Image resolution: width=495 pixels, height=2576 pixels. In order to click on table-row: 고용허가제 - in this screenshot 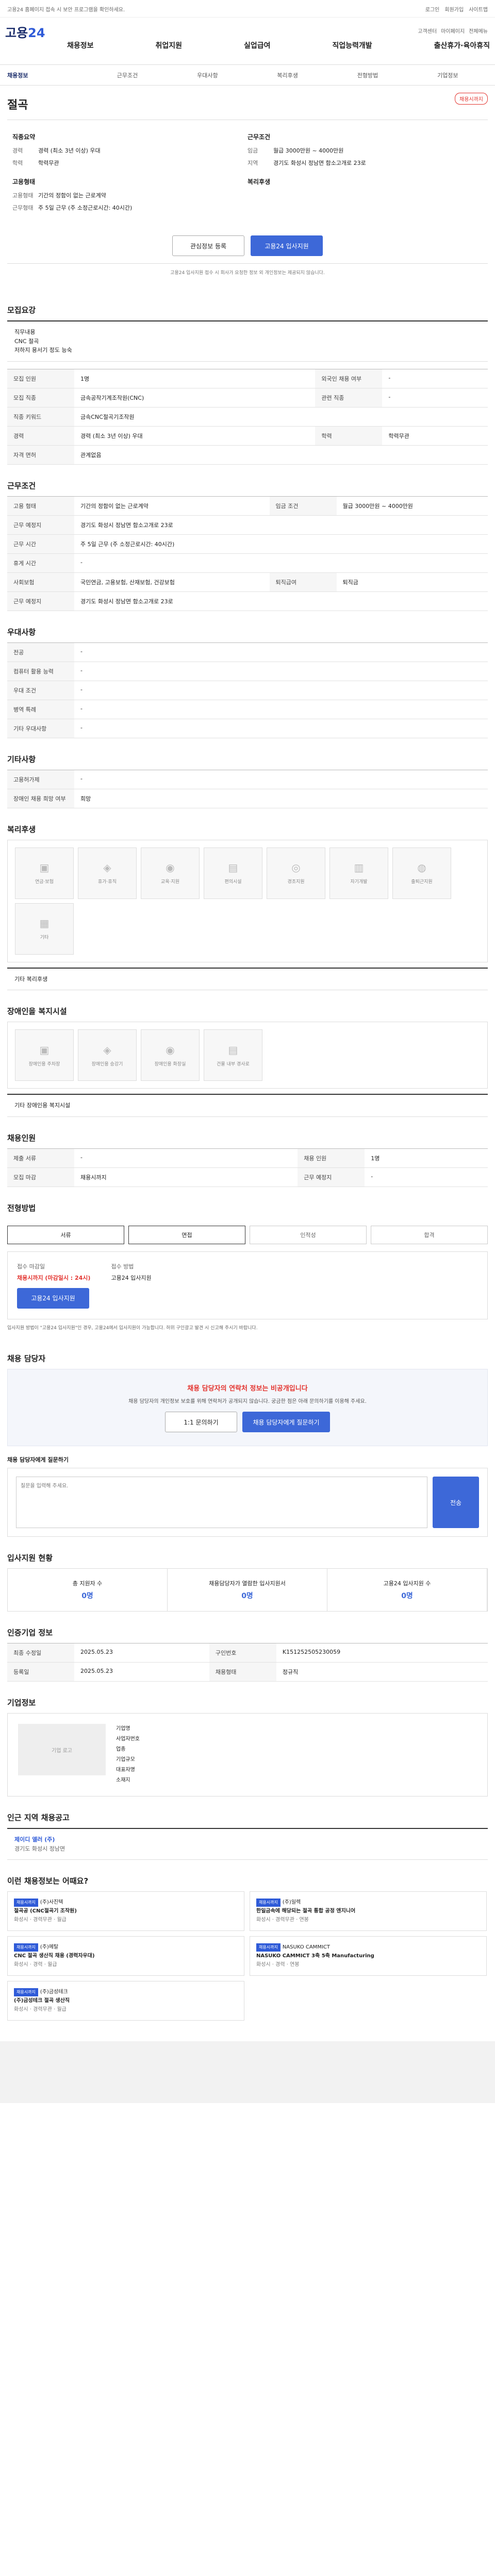, I will do `click(247, 780)`.